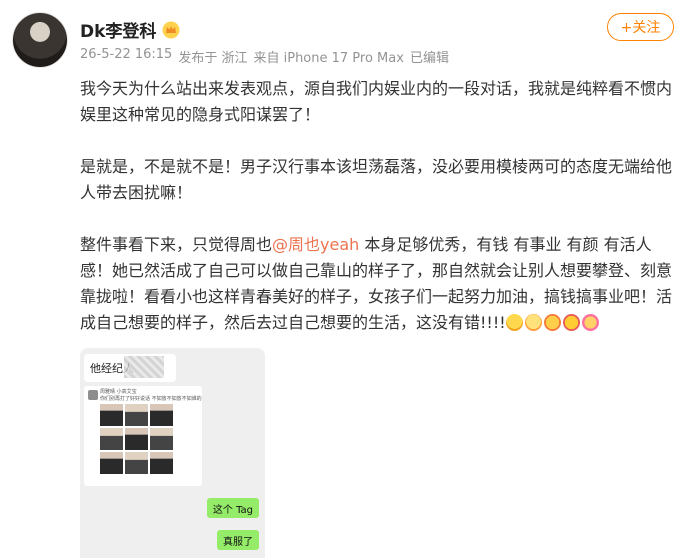  I want to click on love-emoji-icon, so click(533, 322).